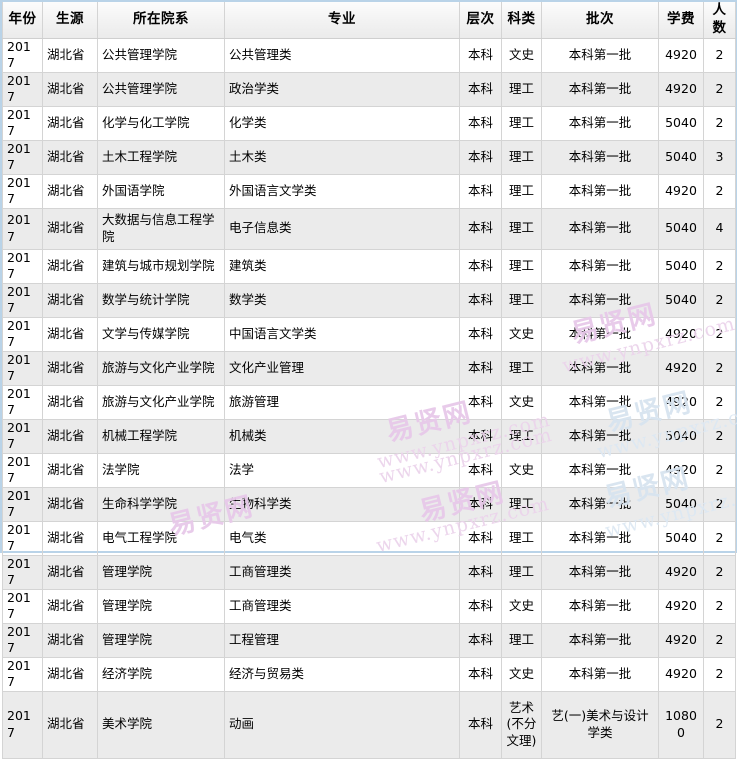 The image size is (737, 759). What do you see at coordinates (369, 640) in the screenshot?
I see `table-row: 2017 湖北省 管理学院 工程管理 本科 理工 本科第一批 4920 2` at bounding box center [369, 640].